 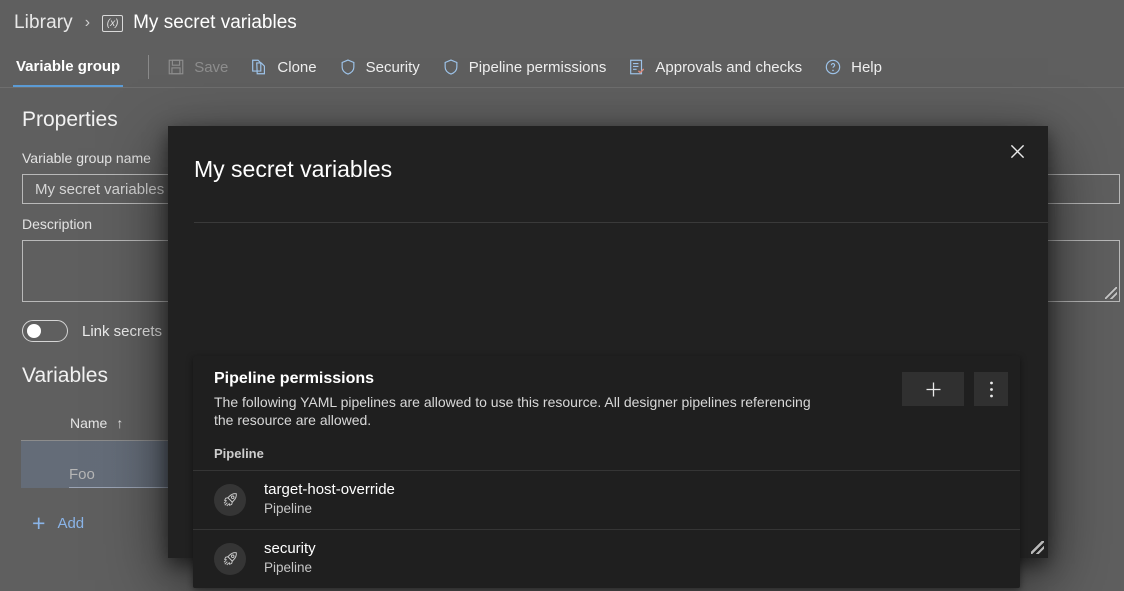 I want to click on list-item-text: security Pipeline, so click(x=290, y=558).